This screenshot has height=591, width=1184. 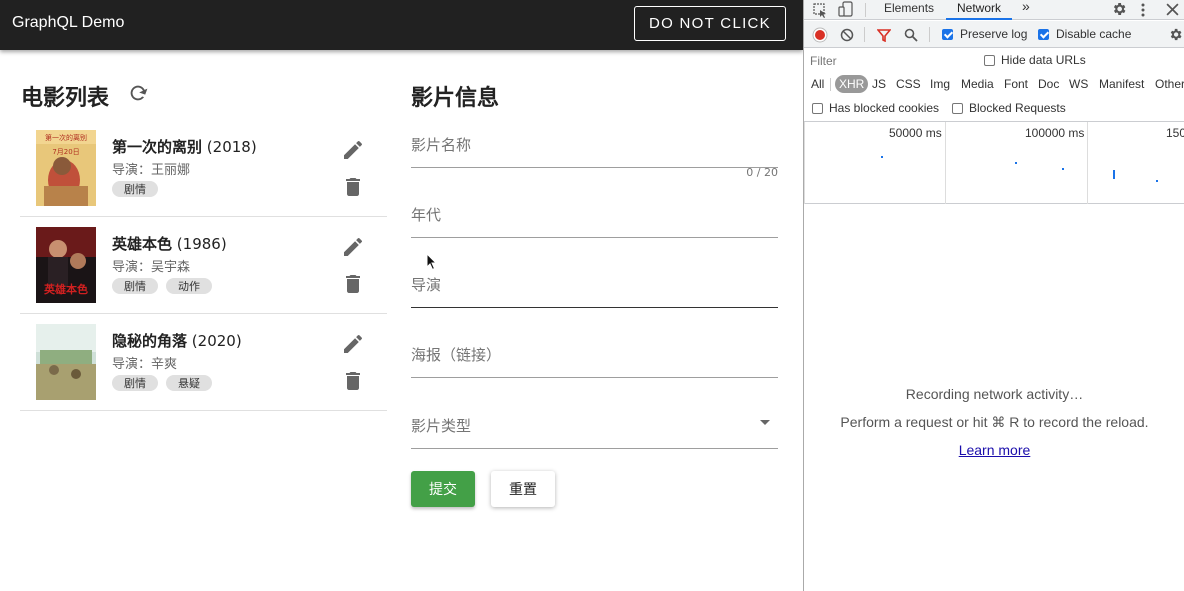 What do you see at coordinates (947, 34) in the screenshot?
I see `preserve-log-checkbox` at bounding box center [947, 34].